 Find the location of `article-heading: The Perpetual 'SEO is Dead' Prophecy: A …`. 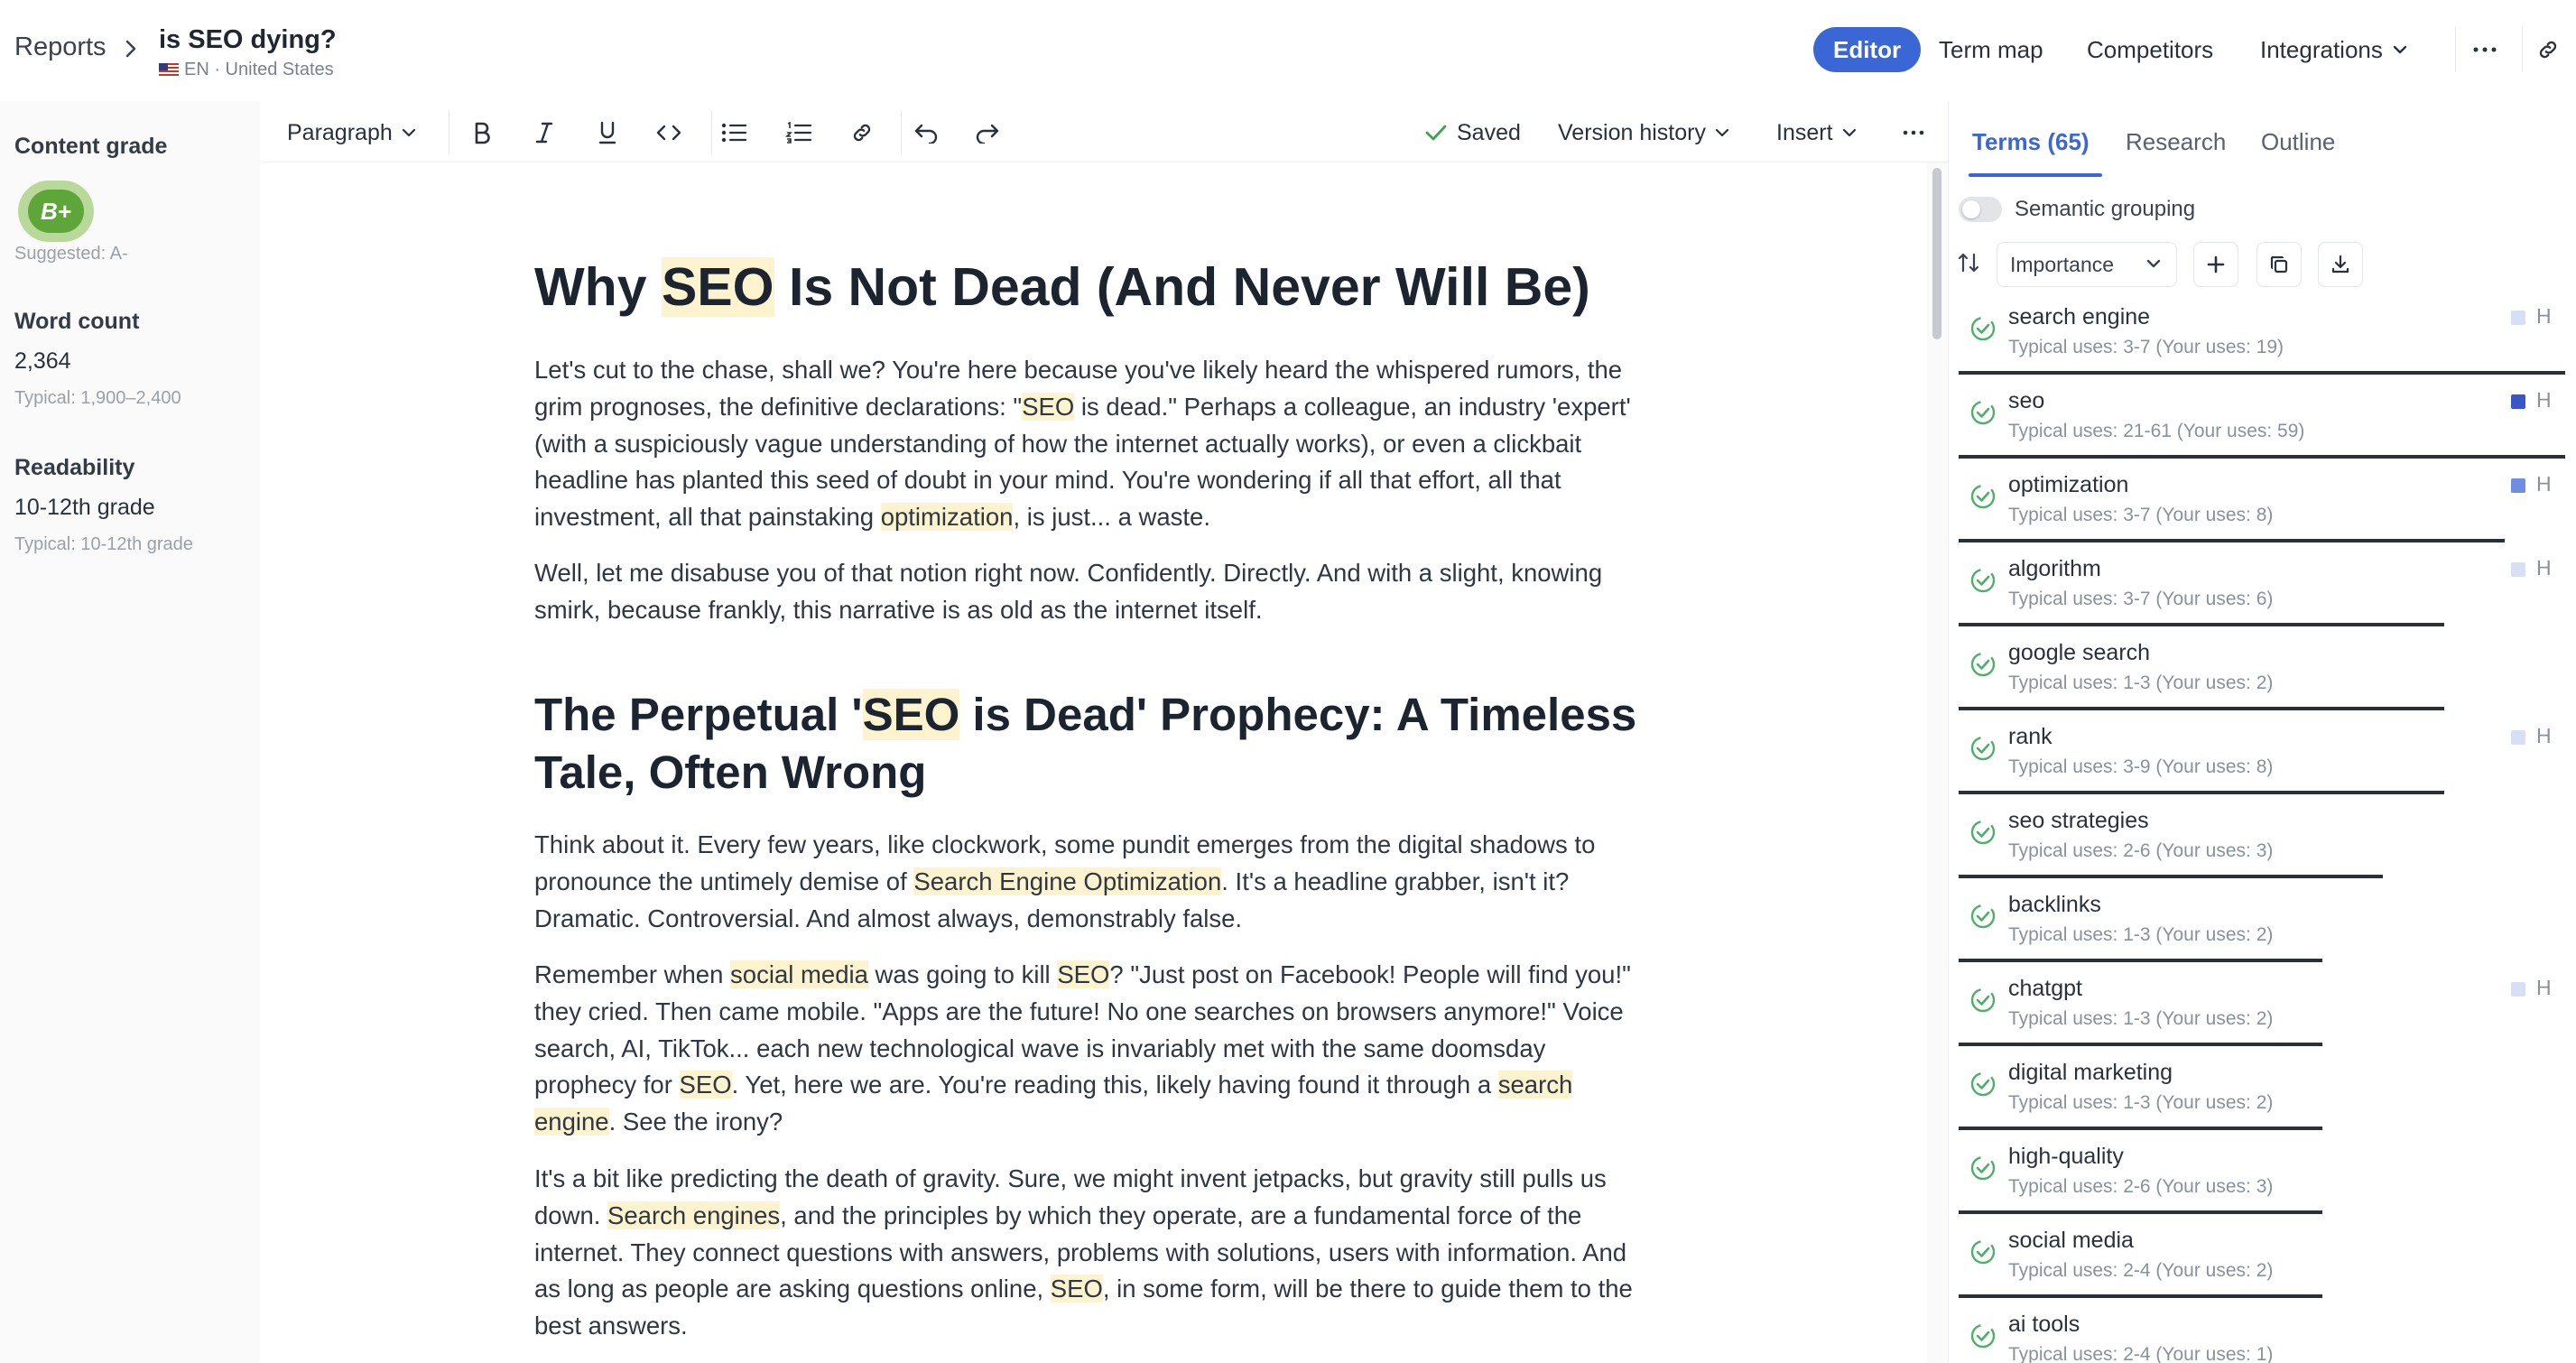

article-heading: The Perpetual 'SEO is Dead' Prophecy: A … is located at coordinates (1130, 744).